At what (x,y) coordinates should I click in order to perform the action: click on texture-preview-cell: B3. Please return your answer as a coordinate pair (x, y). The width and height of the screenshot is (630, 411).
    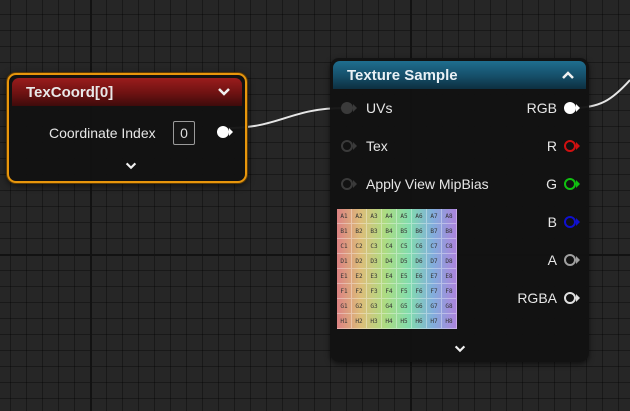
    Looking at the image, I should click on (374, 231).